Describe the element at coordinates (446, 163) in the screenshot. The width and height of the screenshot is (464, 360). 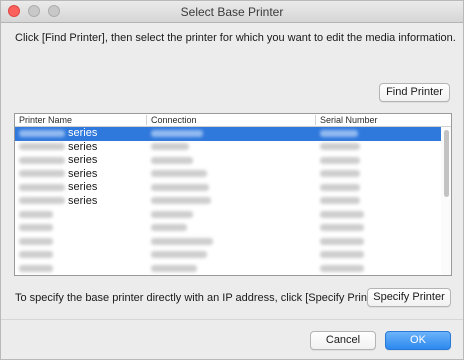
I see `scrollbar-thumb` at that location.